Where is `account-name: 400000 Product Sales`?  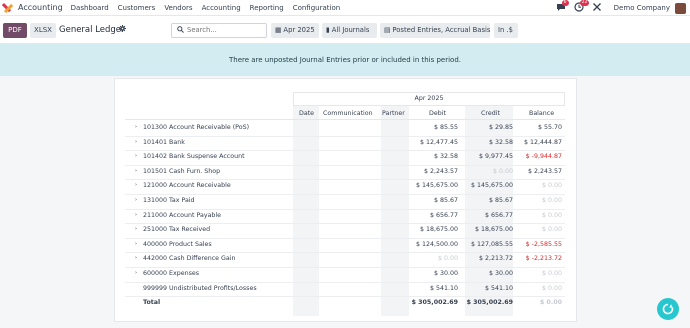 account-name: 400000 Product Sales is located at coordinates (177, 244).